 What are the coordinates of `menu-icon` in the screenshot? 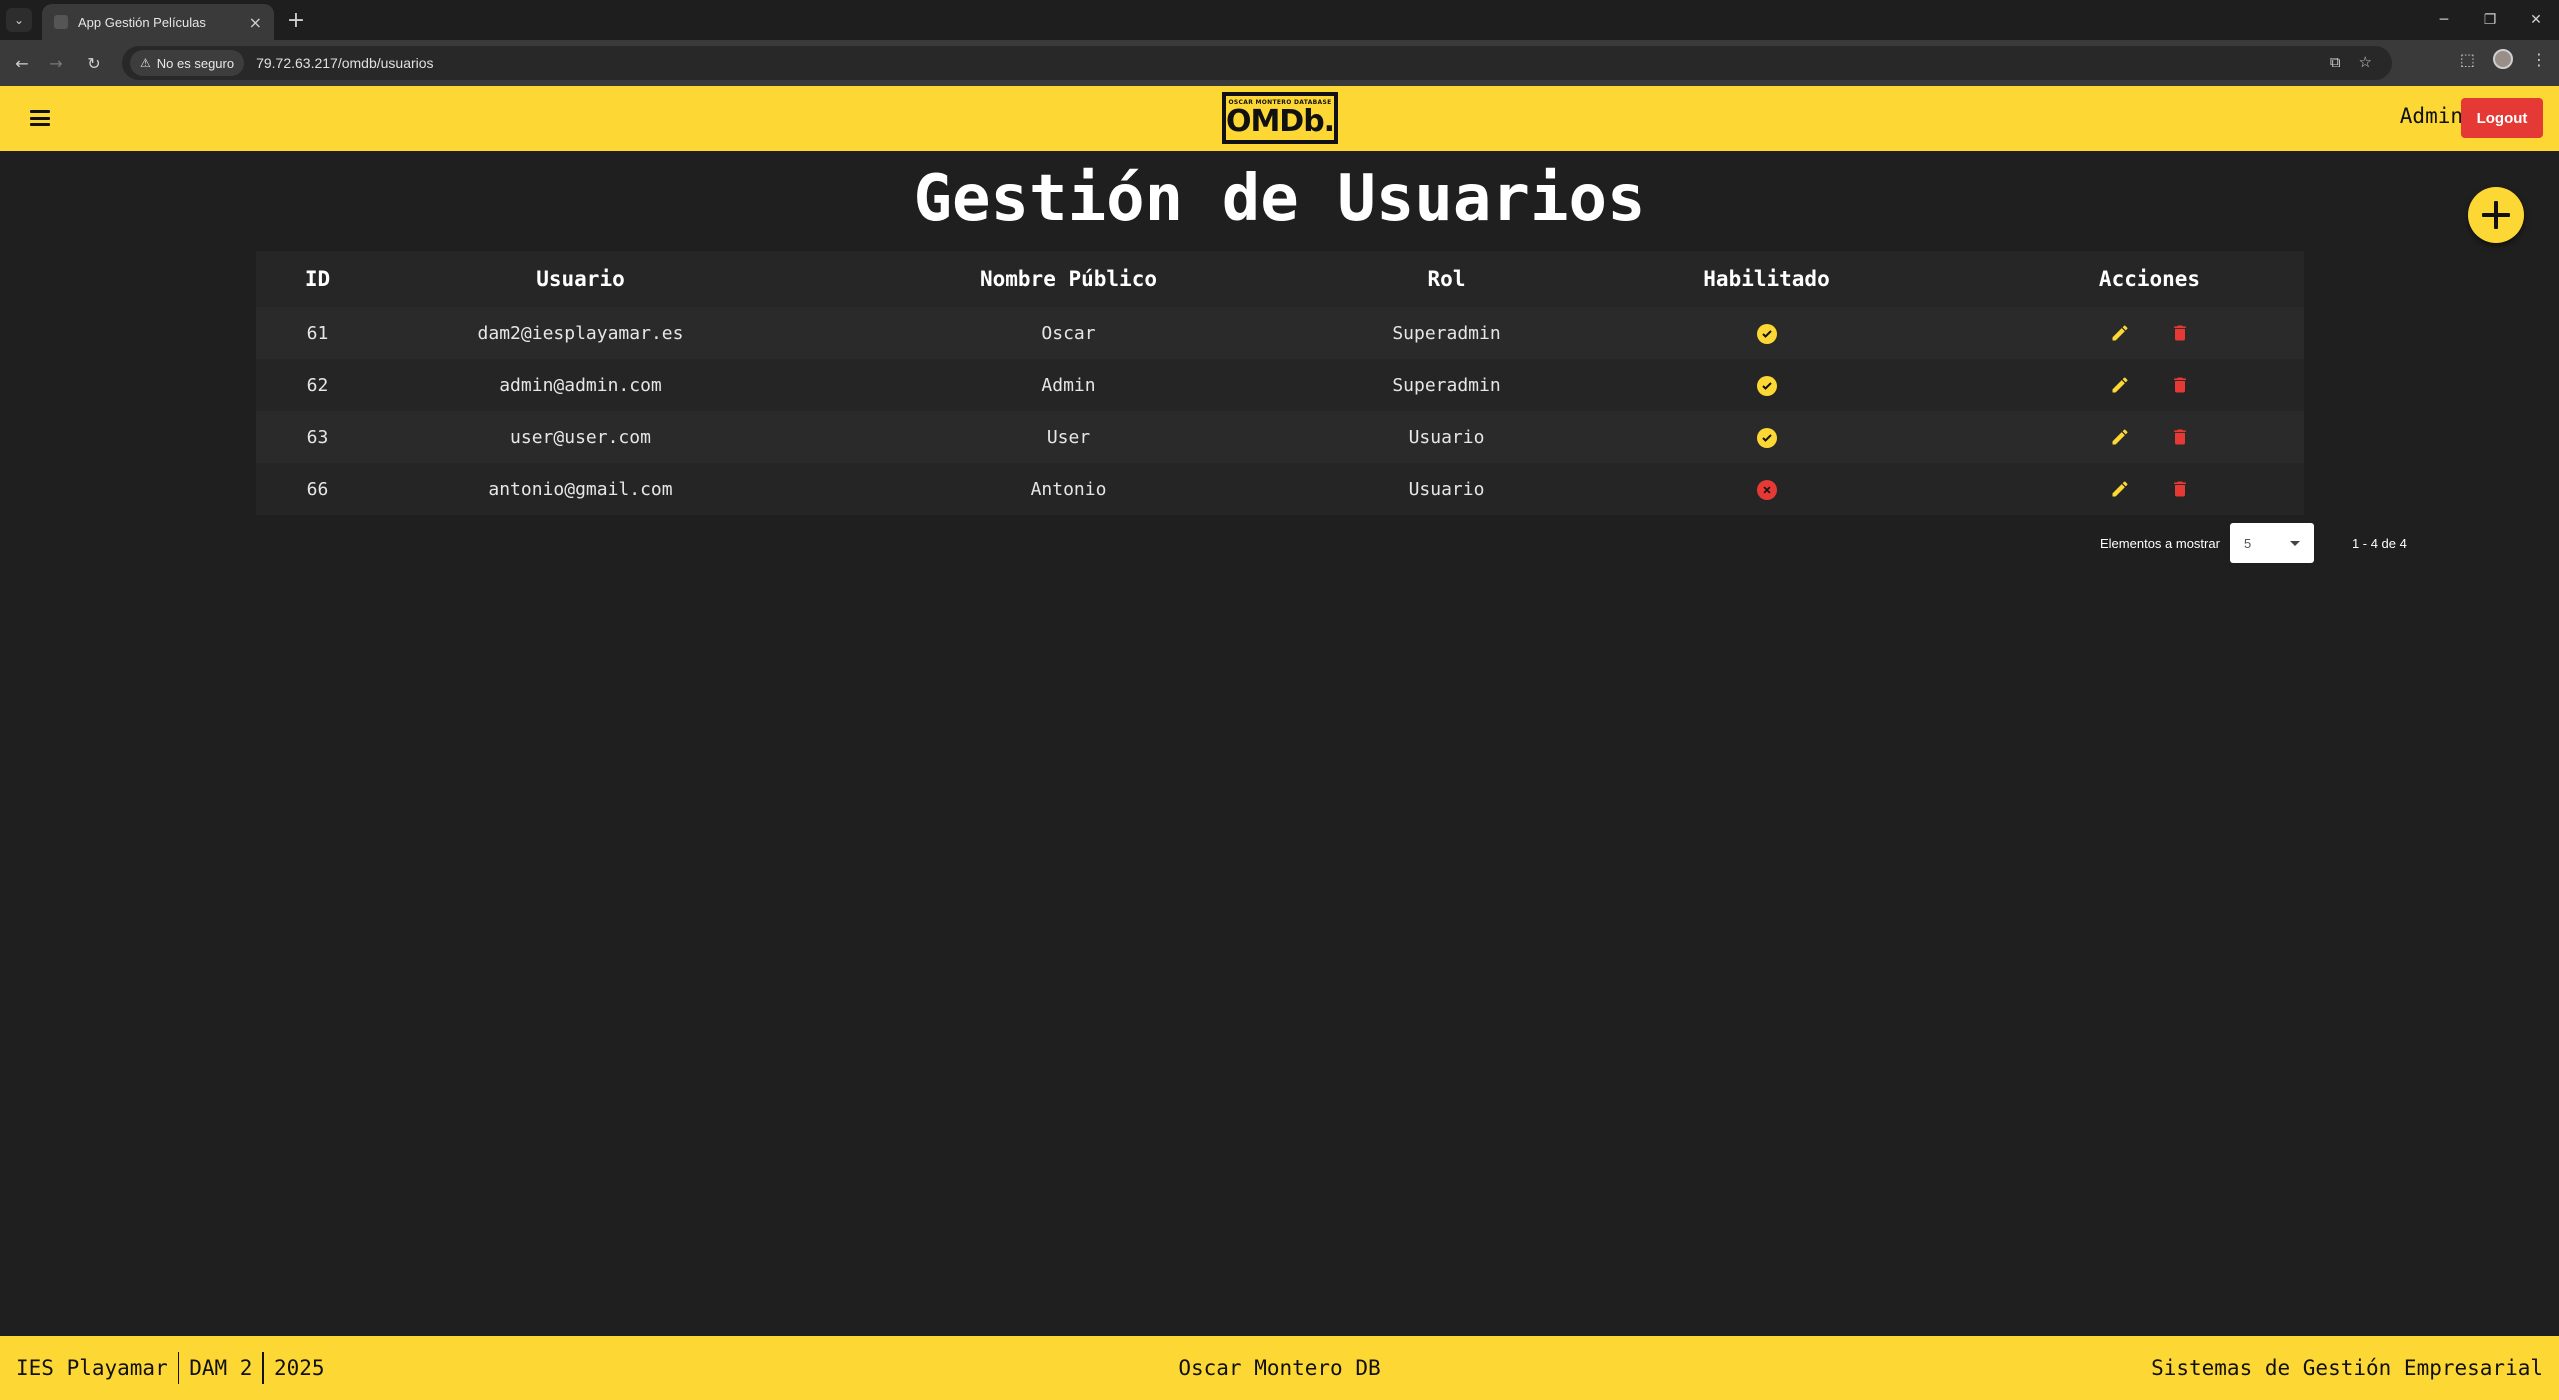 It's located at (40, 118).